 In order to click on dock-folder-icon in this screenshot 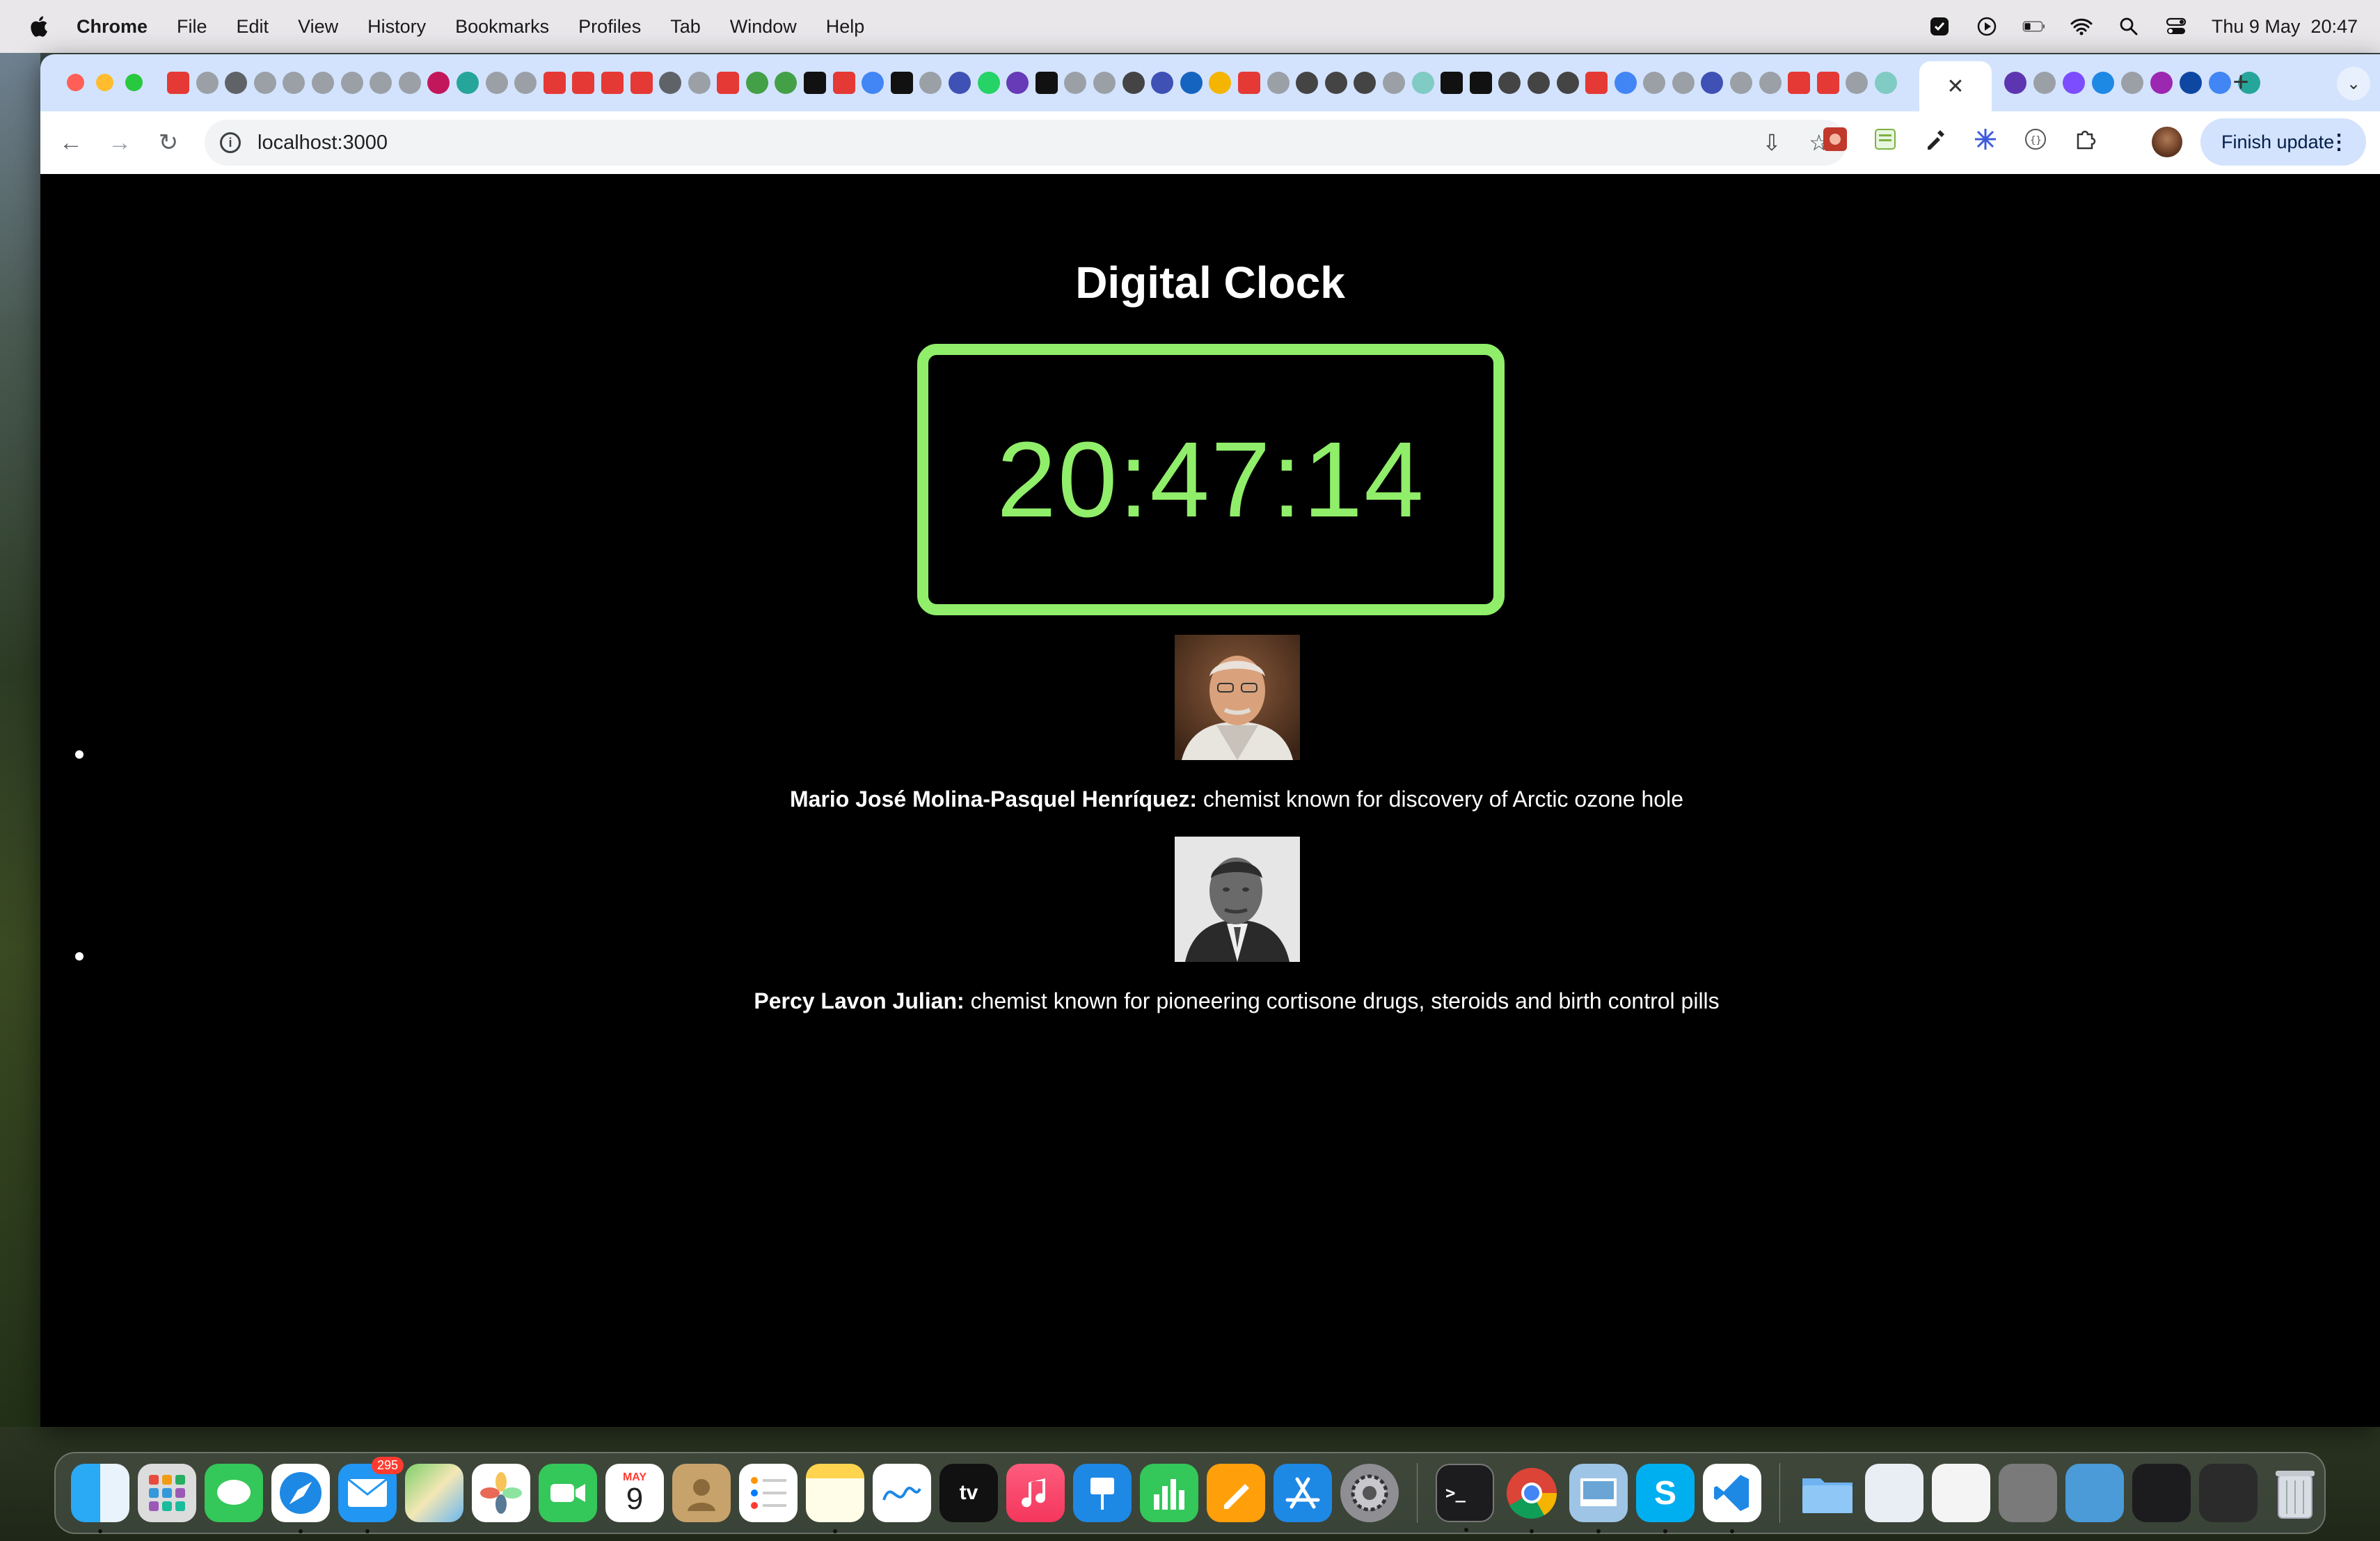, I will do `click(1827, 1493)`.